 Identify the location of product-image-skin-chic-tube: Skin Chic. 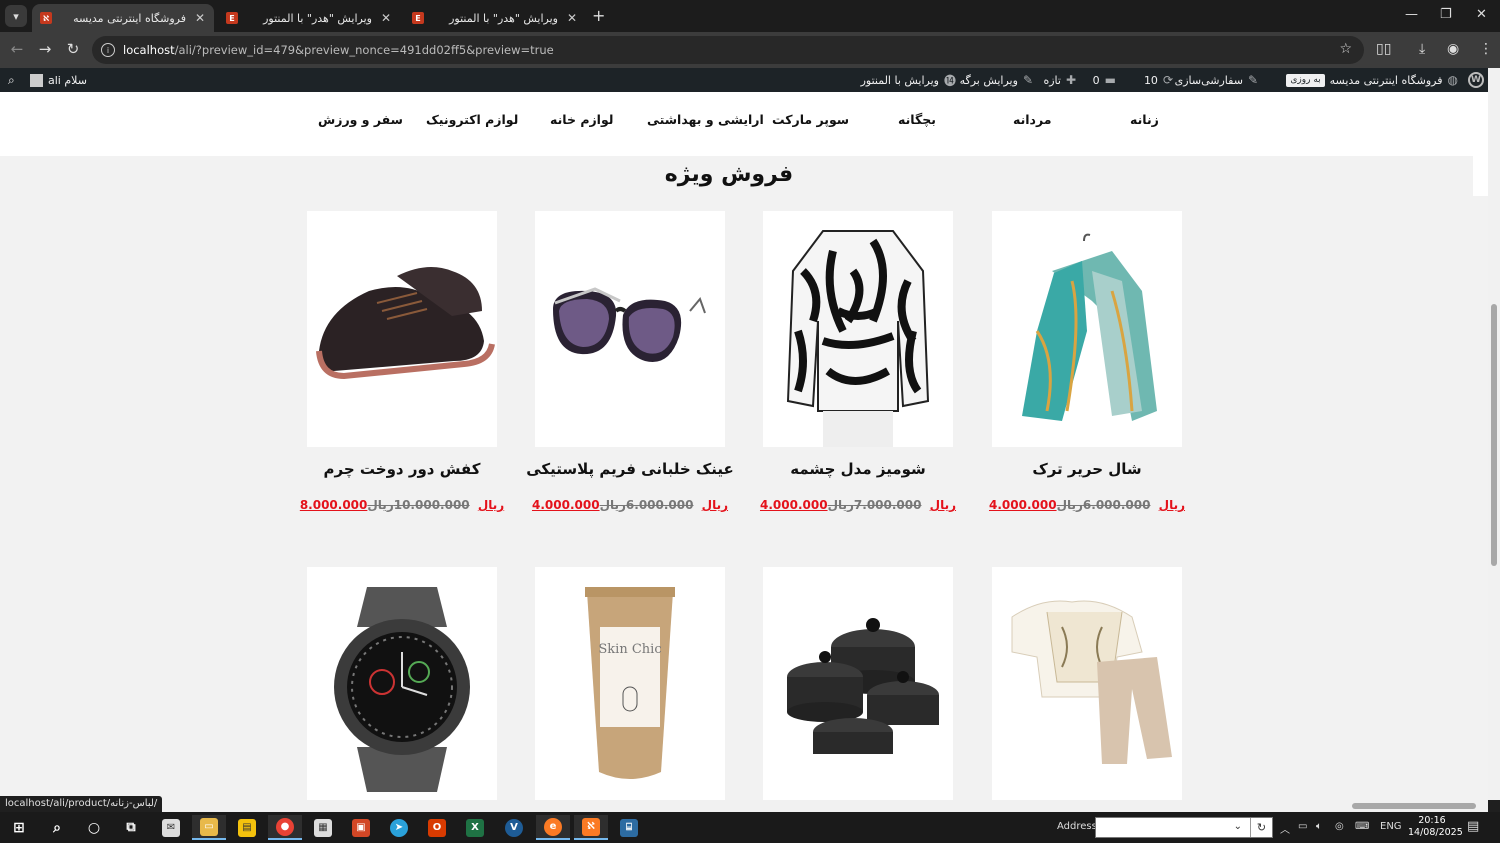
(630, 683).